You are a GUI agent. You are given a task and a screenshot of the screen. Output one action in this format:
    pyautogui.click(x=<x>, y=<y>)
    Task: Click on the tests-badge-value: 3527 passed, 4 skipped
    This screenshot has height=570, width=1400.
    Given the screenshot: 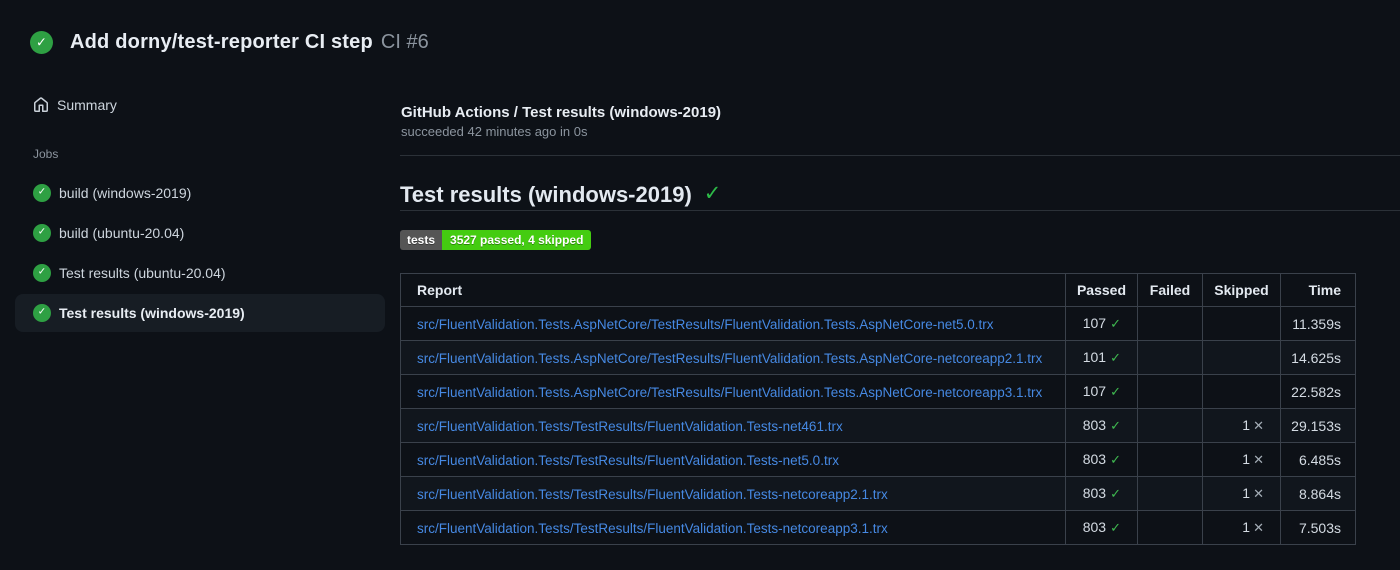 What is the action you would take?
    pyautogui.click(x=517, y=240)
    